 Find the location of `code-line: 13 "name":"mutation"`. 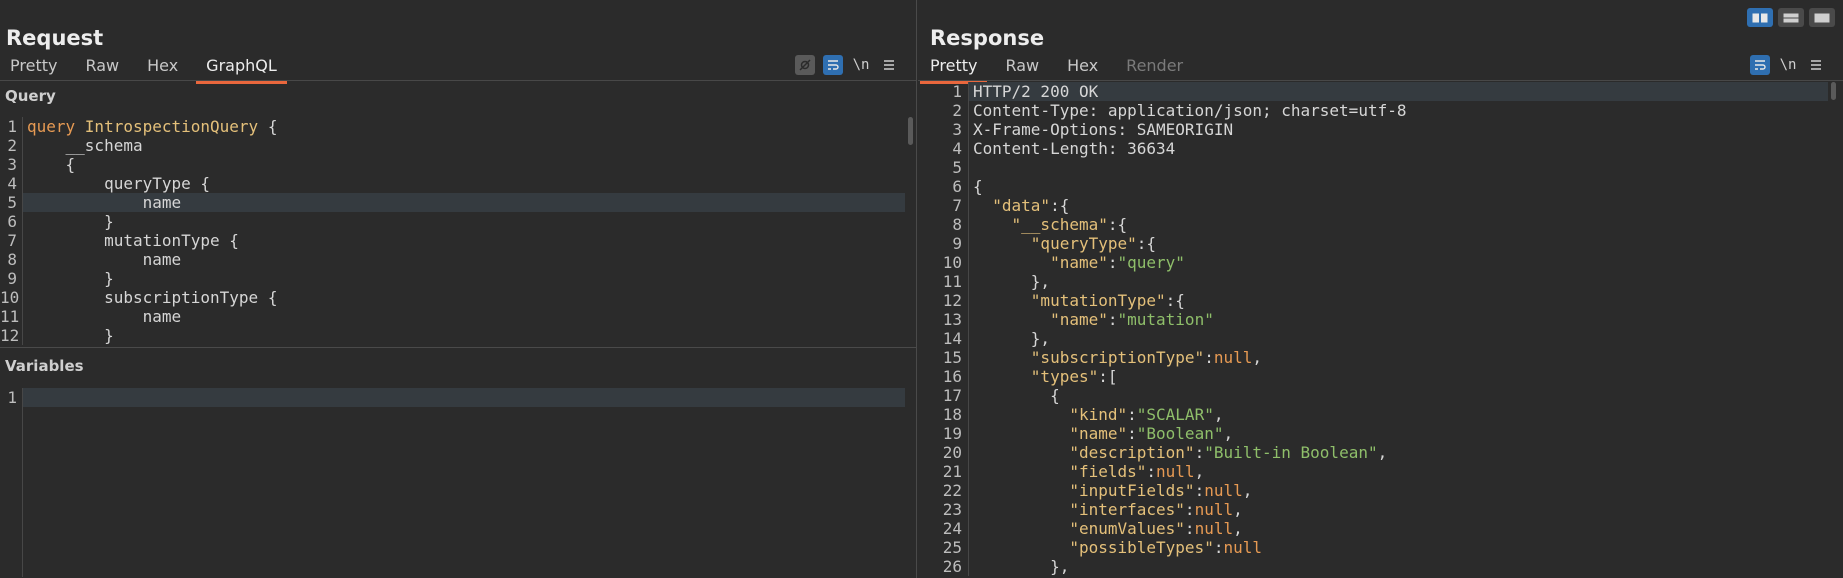

code-line: 13 "name":"mutation" is located at coordinates (1373, 319).